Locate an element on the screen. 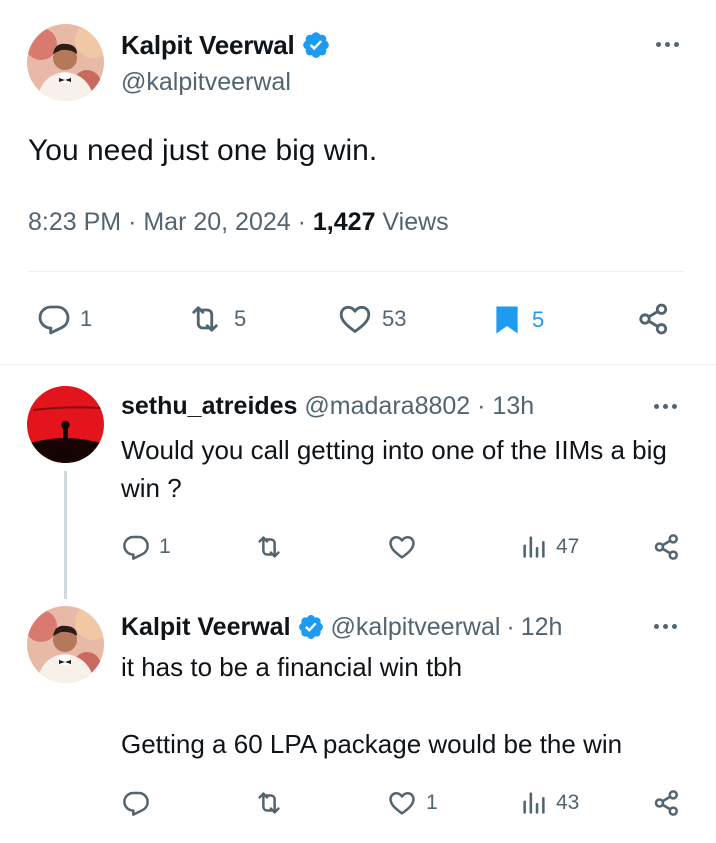 Image resolution: width=716 pixels, height=843 pixels. tweet-time: 8:23 PM is located at coordinates (74, 222).